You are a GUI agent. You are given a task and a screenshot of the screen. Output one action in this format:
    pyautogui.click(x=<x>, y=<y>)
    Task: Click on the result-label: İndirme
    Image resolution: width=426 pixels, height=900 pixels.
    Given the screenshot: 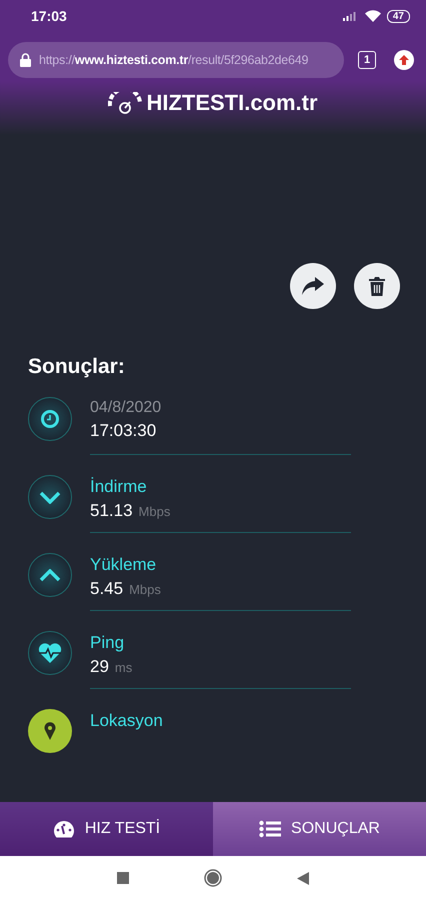 What is the action you would take?
    pyautogui.click(x=119, y=487)
    